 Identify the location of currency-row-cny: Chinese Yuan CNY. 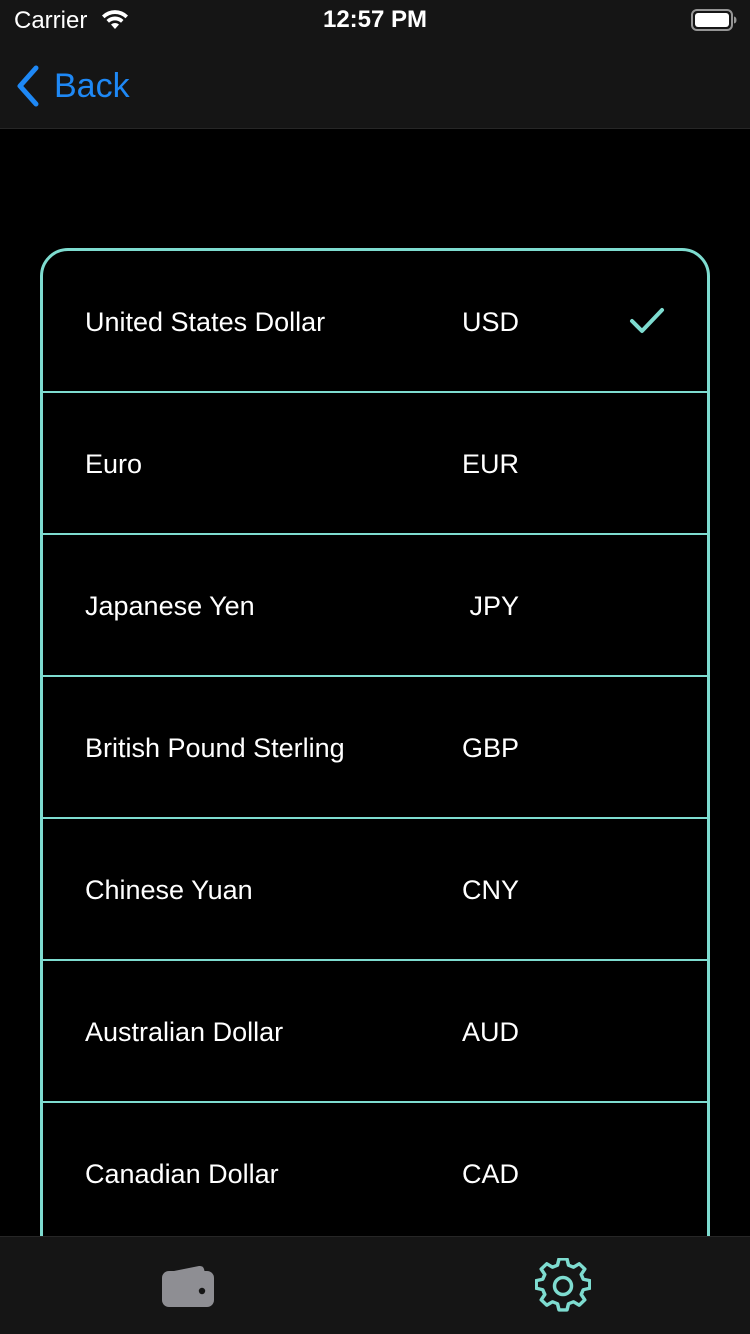
(375, 890).